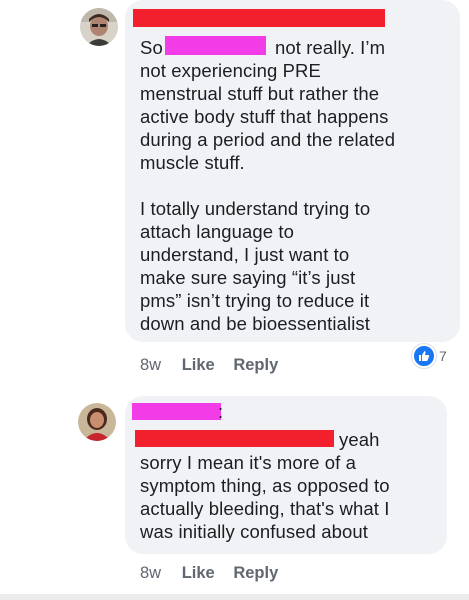  Describe the element at coordinates (359, 439) in the screenshot. I see `comment-text-line1: yeah` at that location.